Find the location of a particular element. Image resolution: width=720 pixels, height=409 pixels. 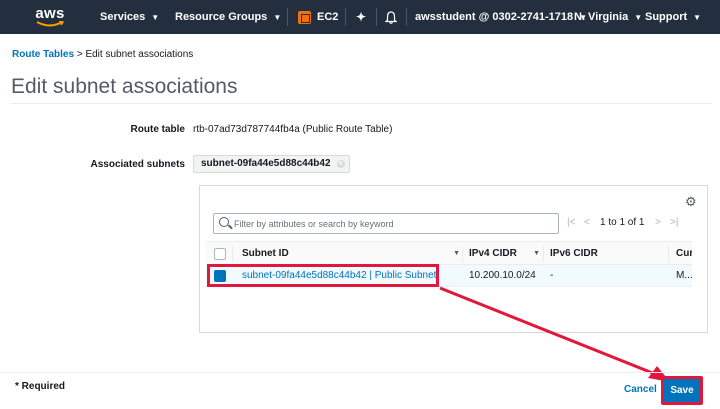

ec2-icon is located at coordinates (304, 17).